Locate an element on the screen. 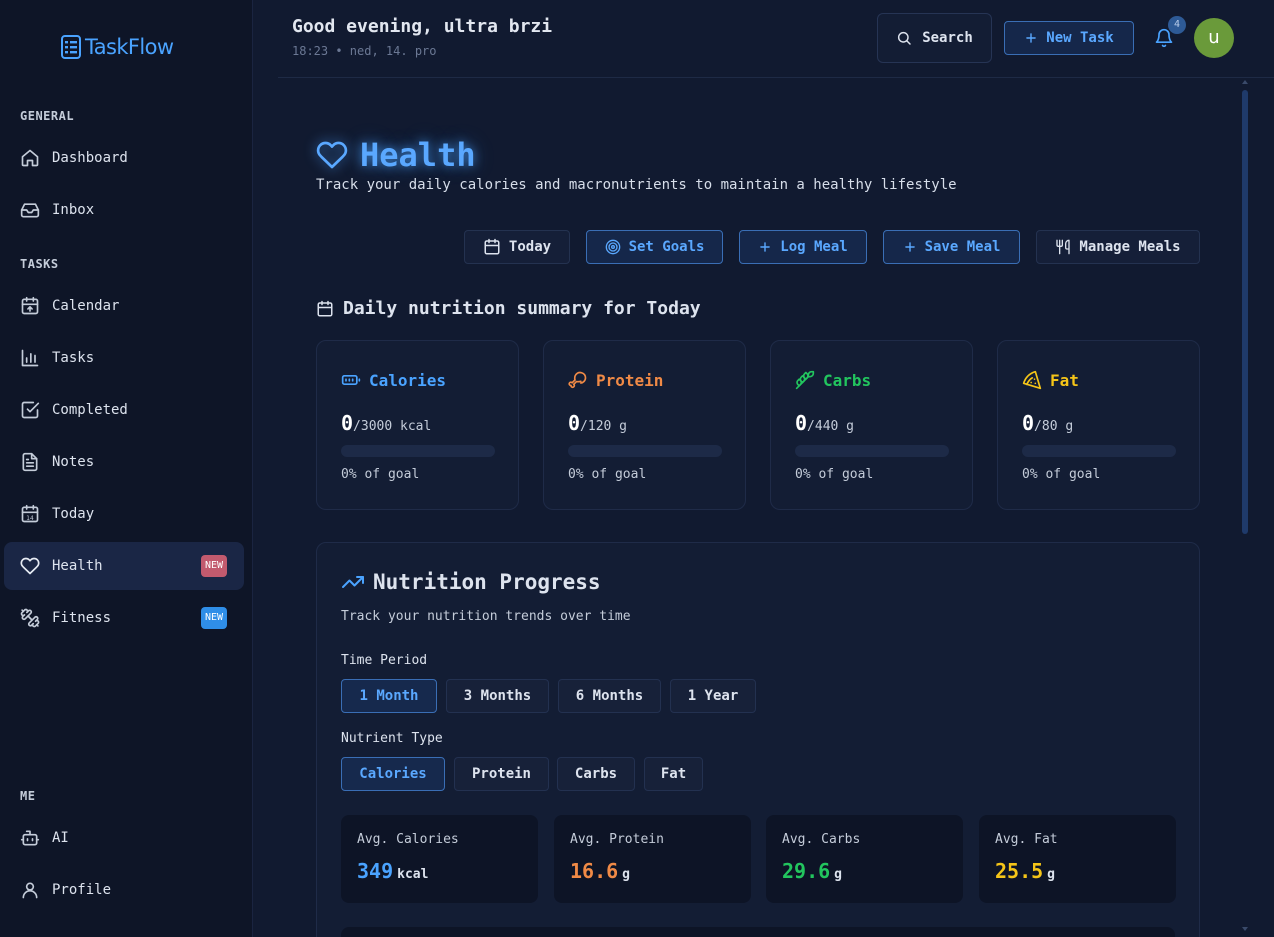 The height and width of the screenshot is (937, 1274). nutrition-chart-container is located at coordinates (758, 932).